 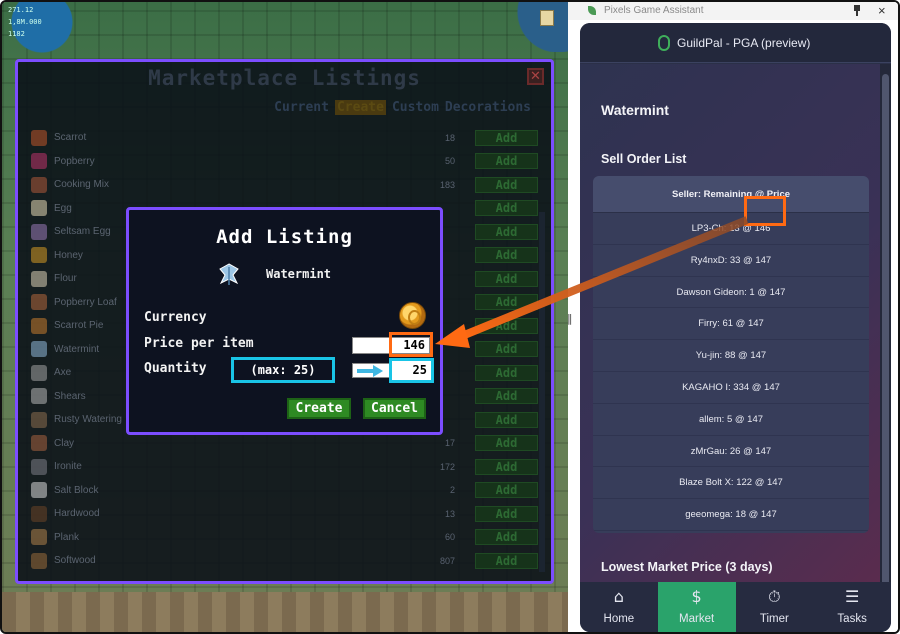 I want to click on arrow-right-icon, so click(x=371, y=370).